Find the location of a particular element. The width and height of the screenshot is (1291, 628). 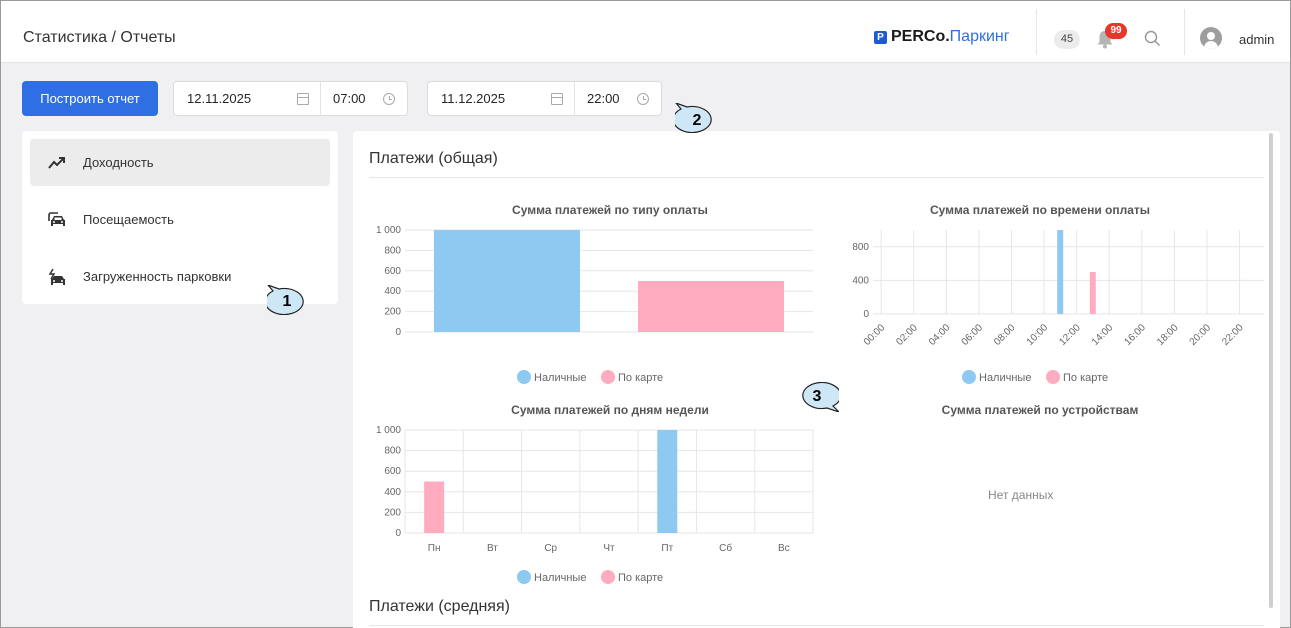

x-tick-label: 18:00 is located at coordinates (1168, 335).